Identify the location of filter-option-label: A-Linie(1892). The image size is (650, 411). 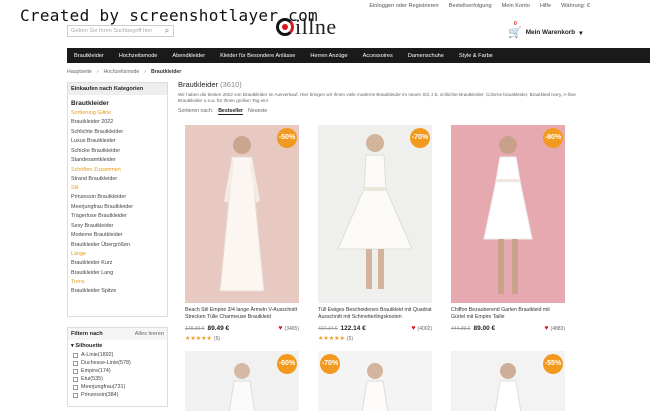
(97, 355).